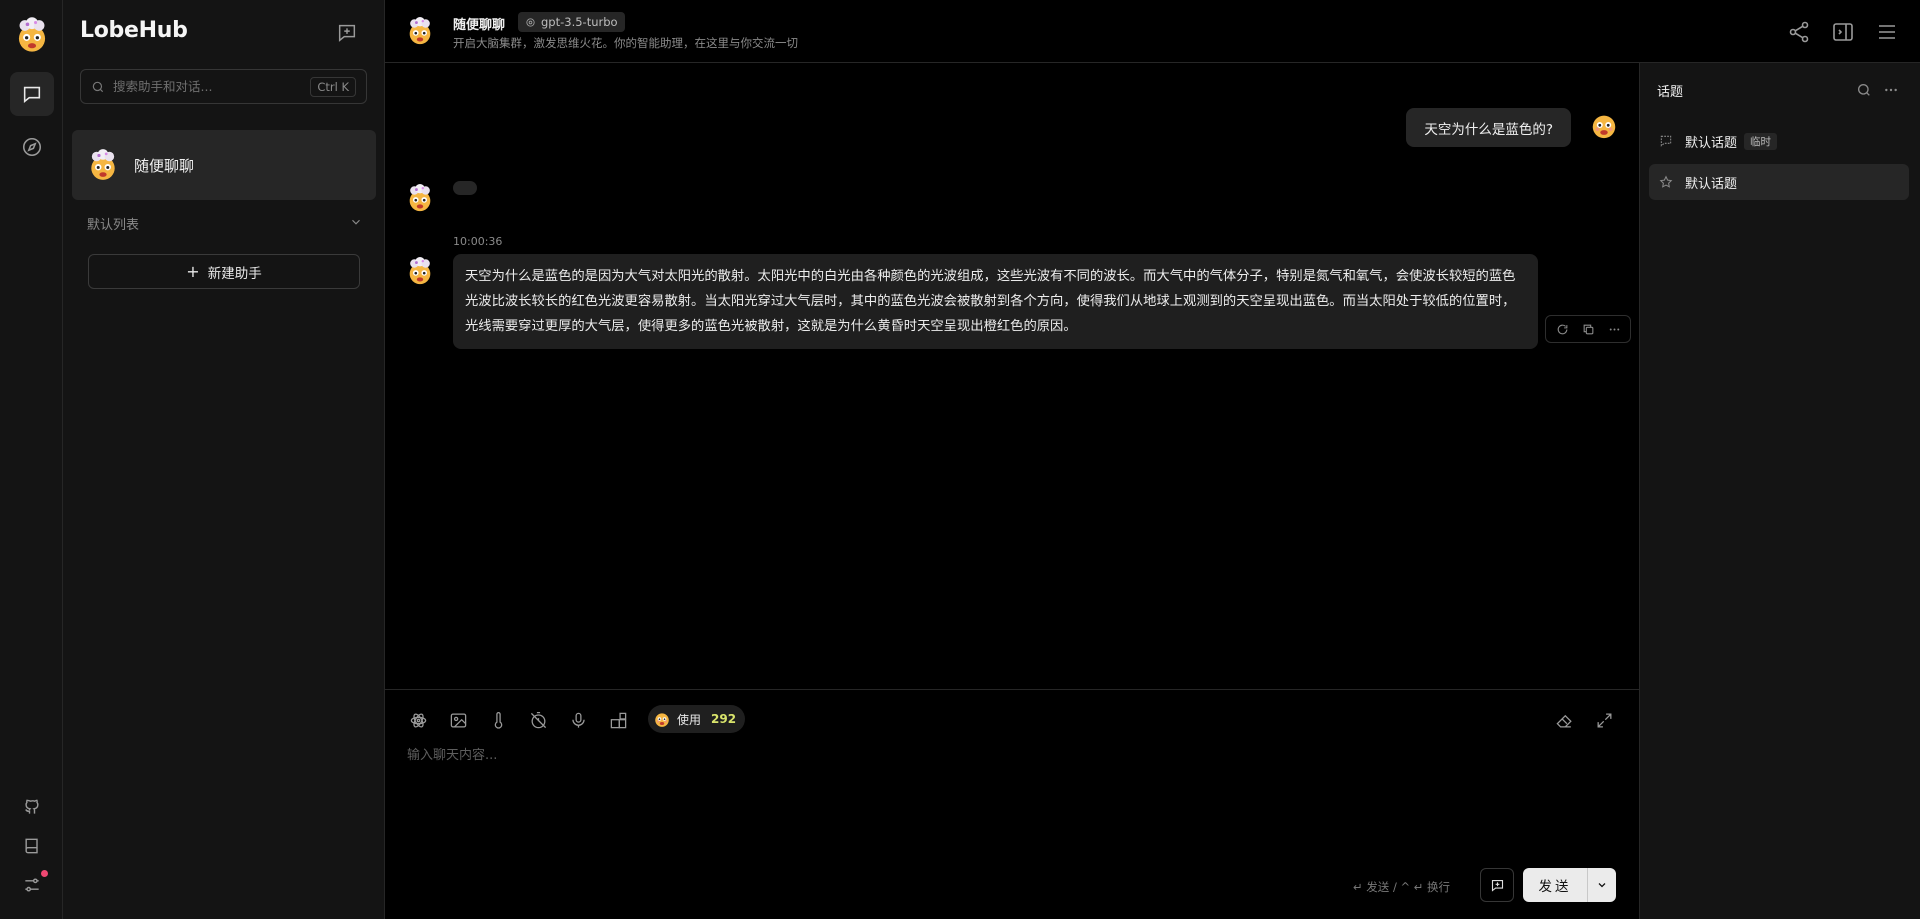  Describe the element at coordinates (724, 719) in the screenshot. I see `token-count: 292` at that location.